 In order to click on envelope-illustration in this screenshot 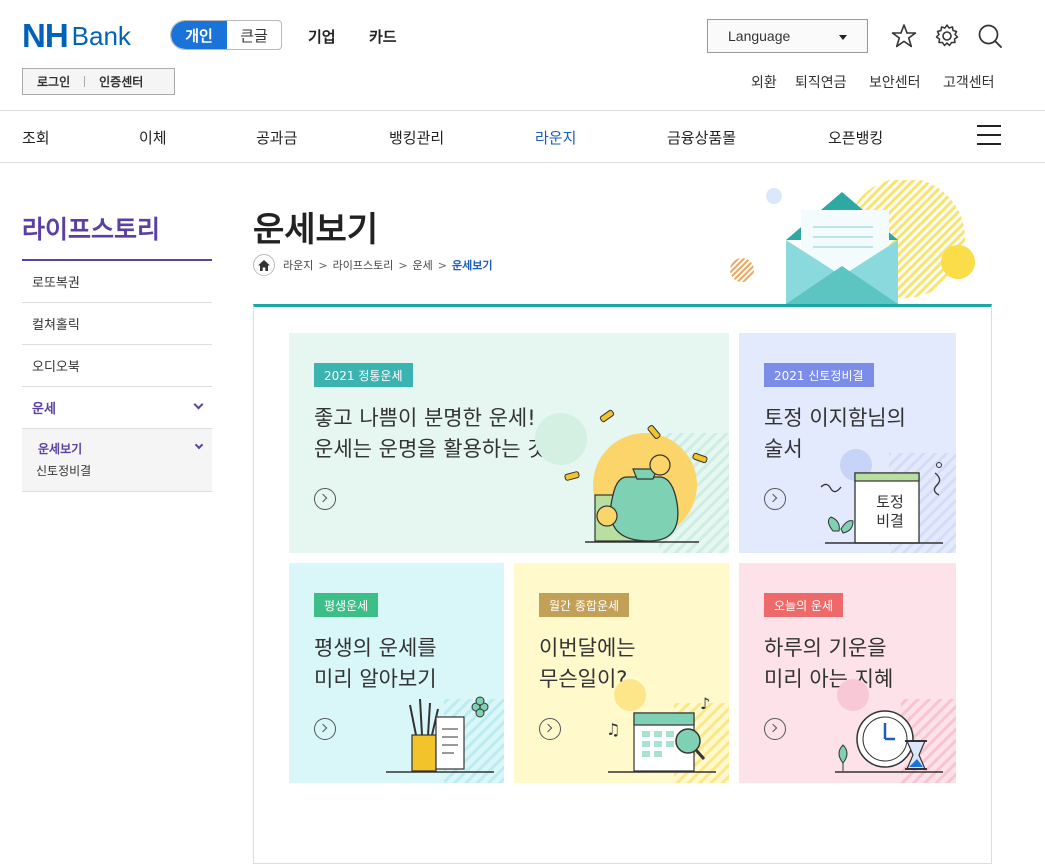, I will do `click(852, 242)`.